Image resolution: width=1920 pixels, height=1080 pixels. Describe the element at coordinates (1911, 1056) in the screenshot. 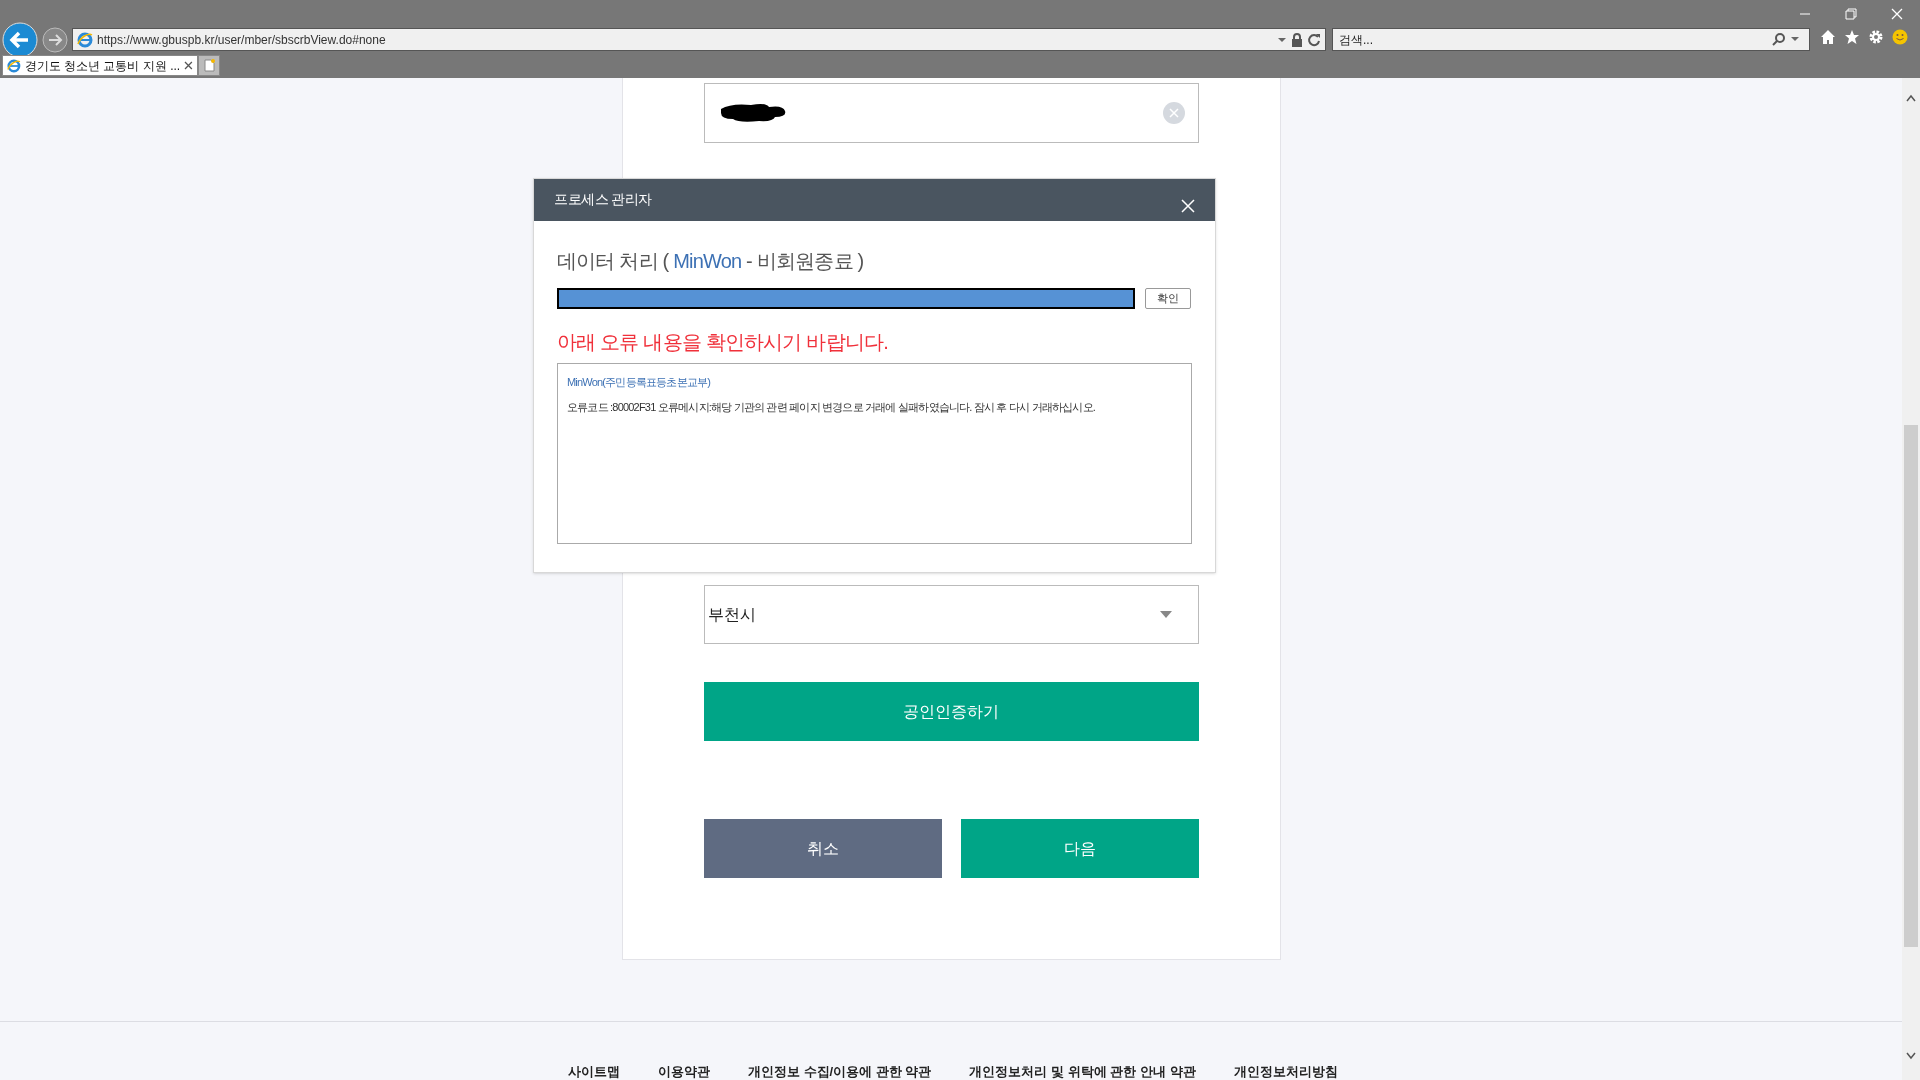

I see `scroll-down-icon` at that location.